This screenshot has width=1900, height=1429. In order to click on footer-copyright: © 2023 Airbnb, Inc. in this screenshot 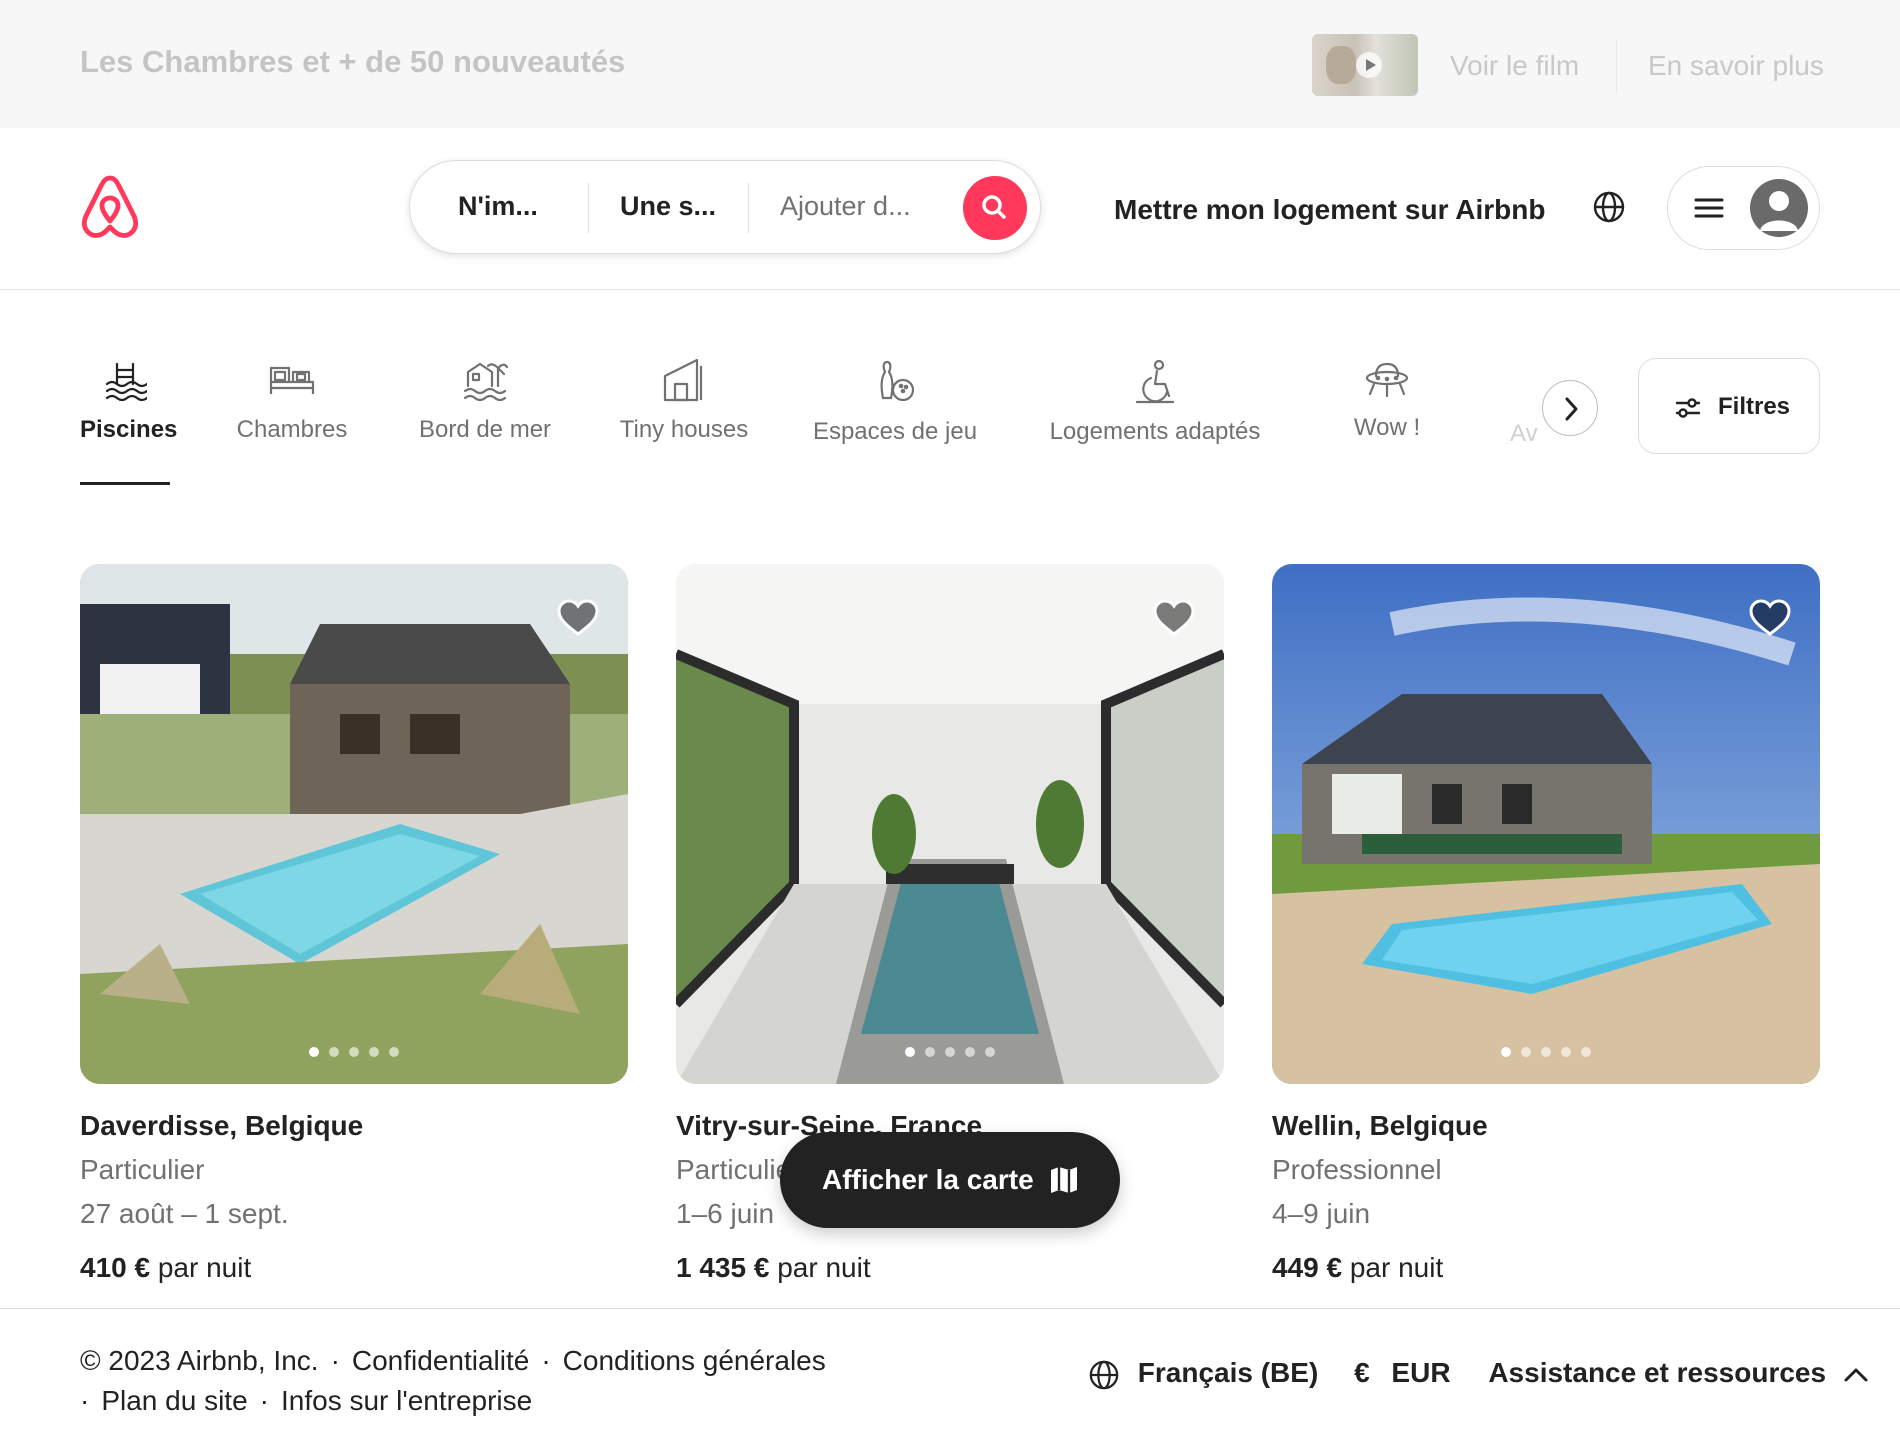, I will do `click(199, 1360)`.